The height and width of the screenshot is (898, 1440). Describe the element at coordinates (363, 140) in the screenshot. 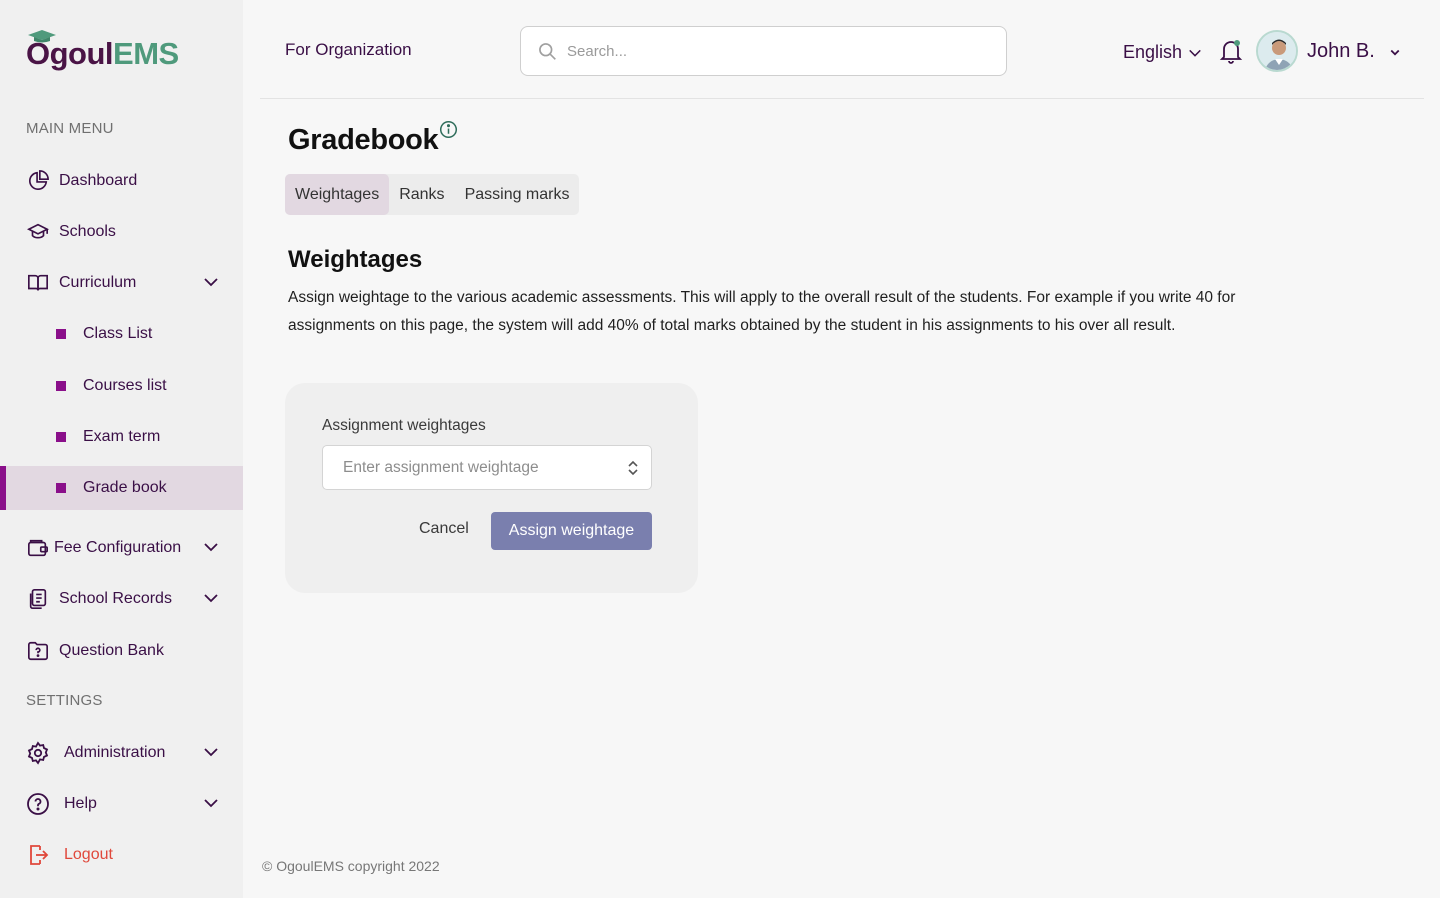

I see `page-title: Gradebook` at that location.